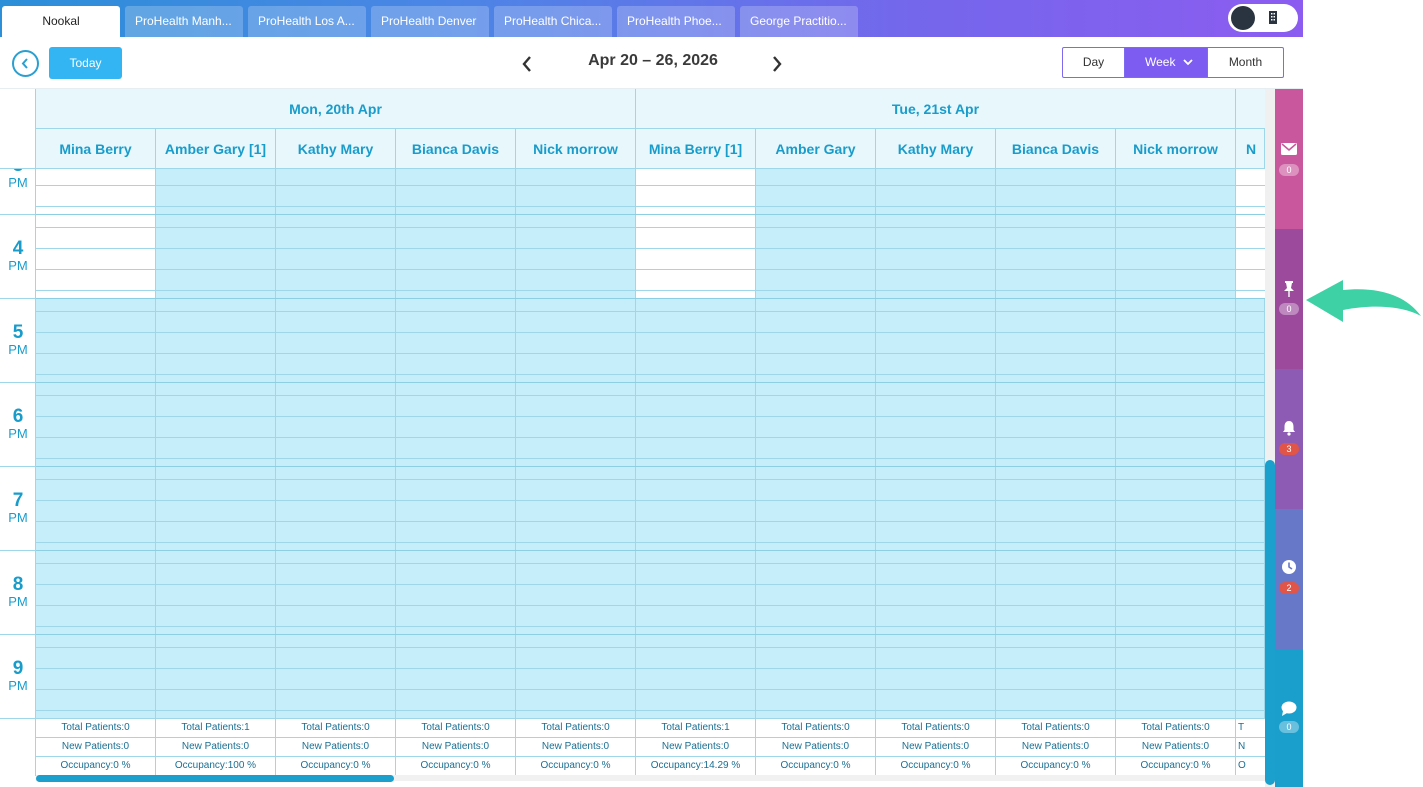  Describe the element at coordinates (215, 778) in the screenshot. I see `horizontal-scroll-thumb` at that location.